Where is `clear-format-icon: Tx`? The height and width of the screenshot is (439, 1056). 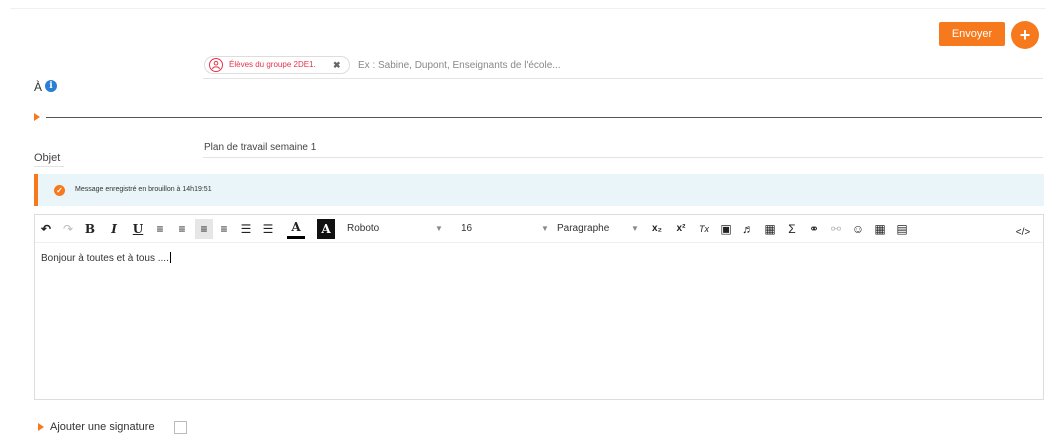 clear-format-icon: Tx is located at coordinates (704, 229).